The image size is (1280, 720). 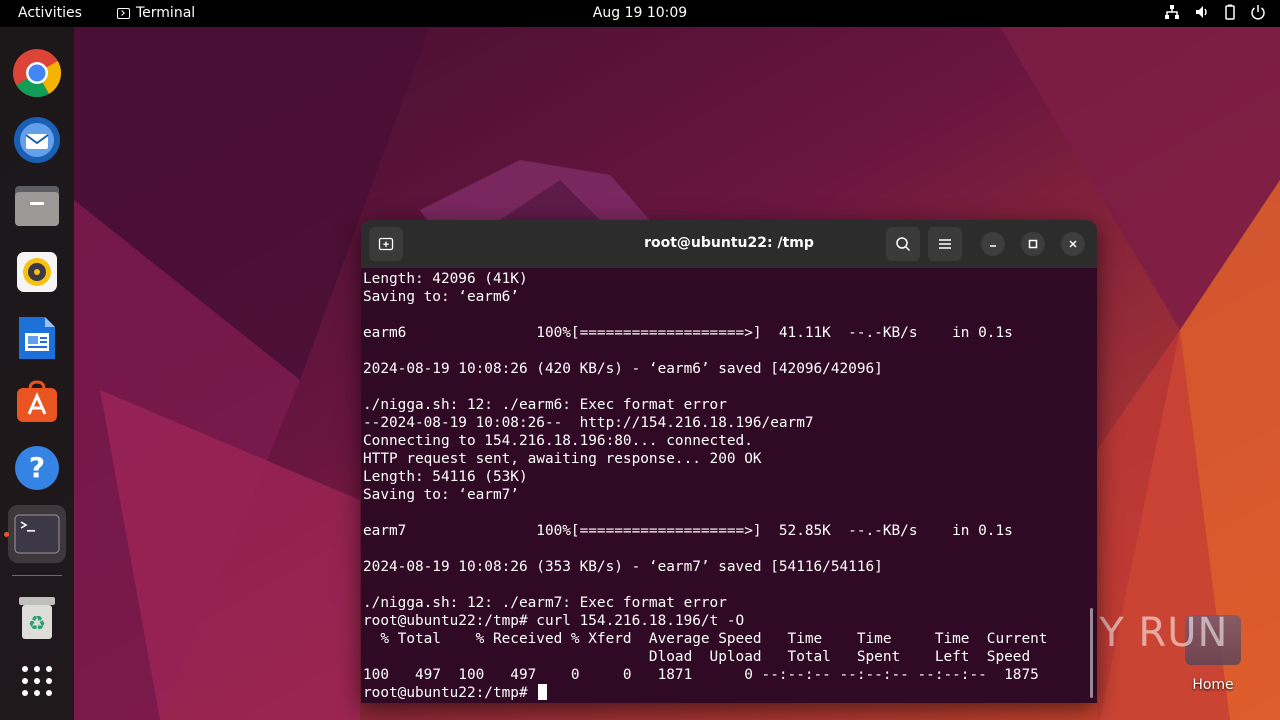 I want to click on power-icon, so click(x=1258, y=12).